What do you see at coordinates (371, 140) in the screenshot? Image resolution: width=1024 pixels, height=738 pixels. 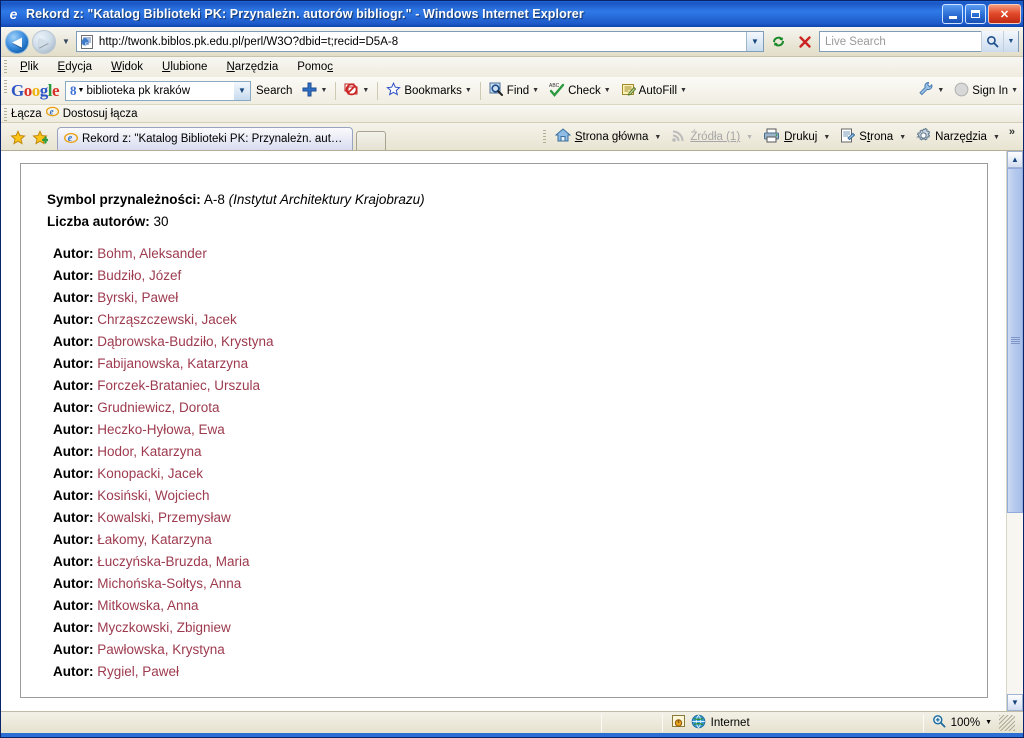 I see `new-tab-button` at bounding box center [371, 140].